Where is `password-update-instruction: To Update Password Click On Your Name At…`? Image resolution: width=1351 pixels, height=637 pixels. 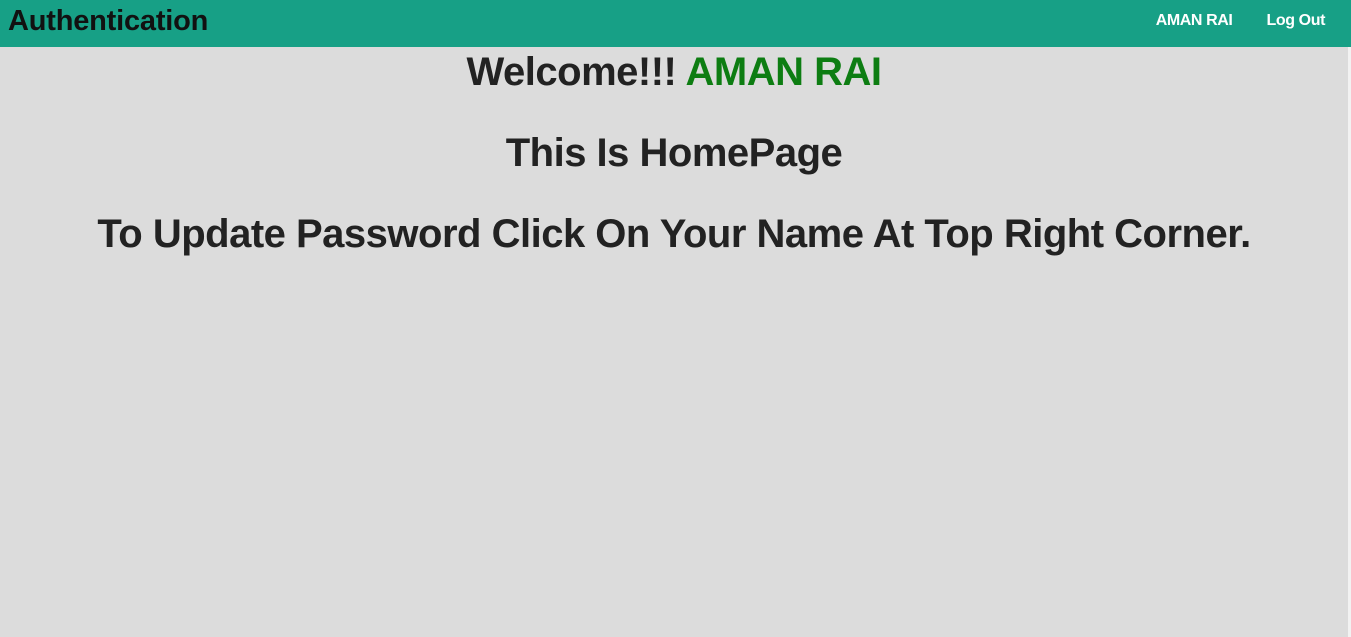 password-update-instruction: To Update Password Click On Your Name At… is located at coordinates (674, 234).